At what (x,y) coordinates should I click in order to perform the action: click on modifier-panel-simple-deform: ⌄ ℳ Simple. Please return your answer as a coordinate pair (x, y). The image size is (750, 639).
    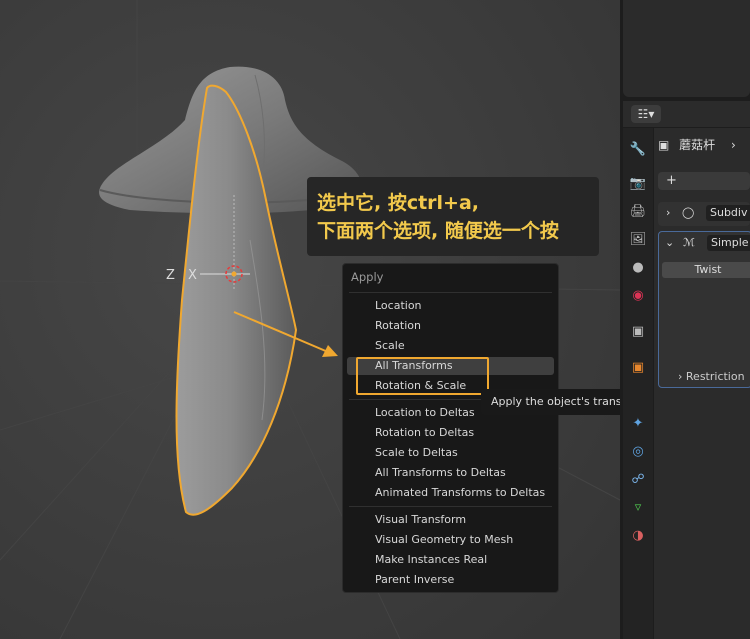
    Looking at the image, I should click on (704, 309).